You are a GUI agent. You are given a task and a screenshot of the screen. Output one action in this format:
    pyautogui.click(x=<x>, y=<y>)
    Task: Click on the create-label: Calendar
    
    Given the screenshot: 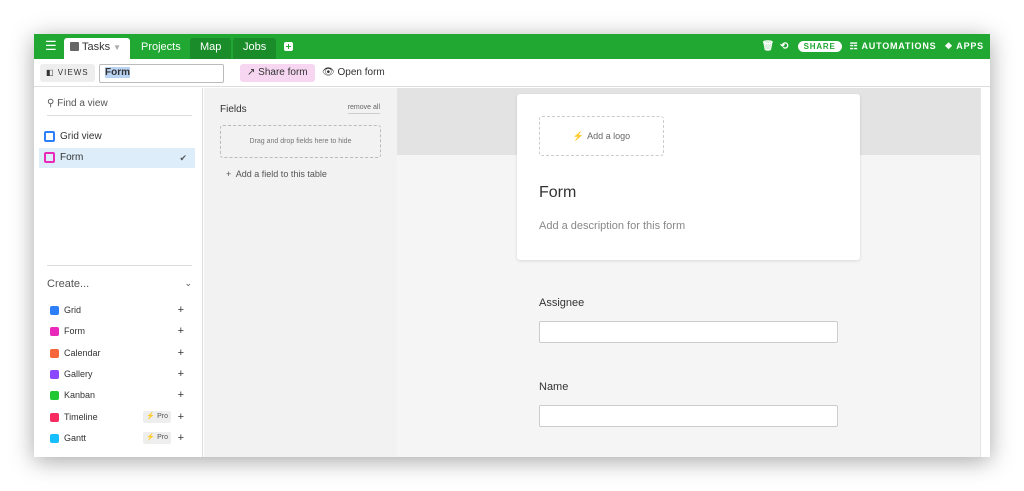 What is the action you would take?
    pyautogui.click(x=82, y=353)
    